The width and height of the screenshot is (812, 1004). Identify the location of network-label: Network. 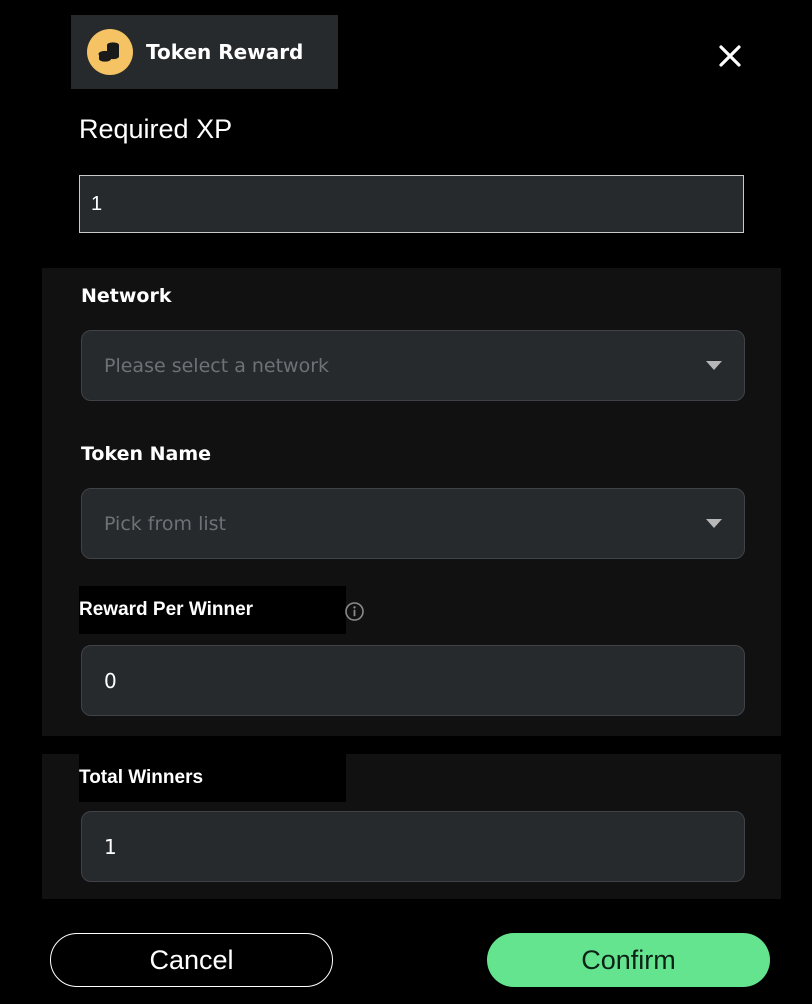
(126, 296).